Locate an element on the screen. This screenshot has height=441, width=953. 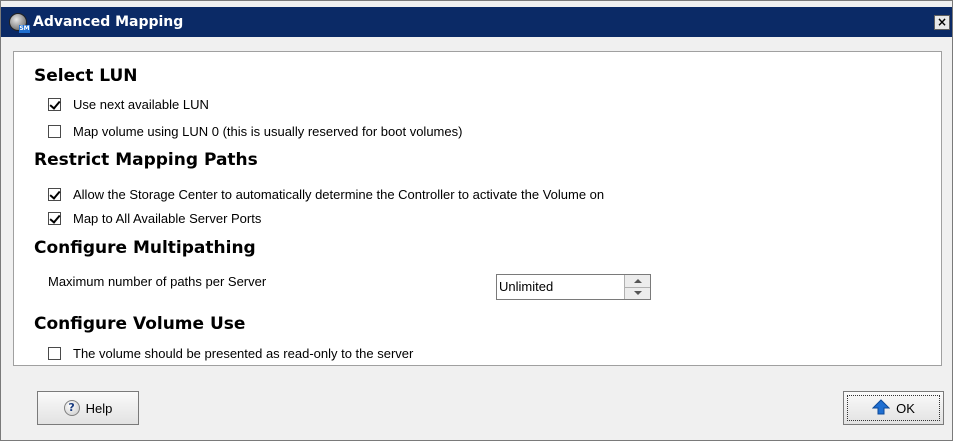
ok-button: OK is located at coordinates (893, 408).